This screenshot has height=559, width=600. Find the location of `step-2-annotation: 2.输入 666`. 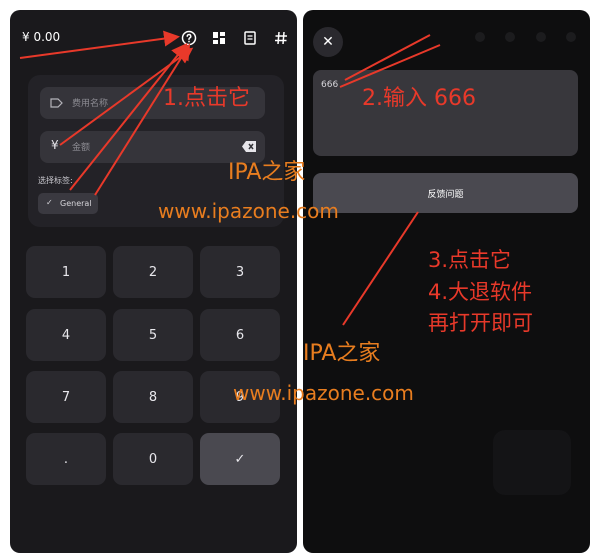

step-2-annotation: 2.输入 666 is located at coordinates (419, 98).